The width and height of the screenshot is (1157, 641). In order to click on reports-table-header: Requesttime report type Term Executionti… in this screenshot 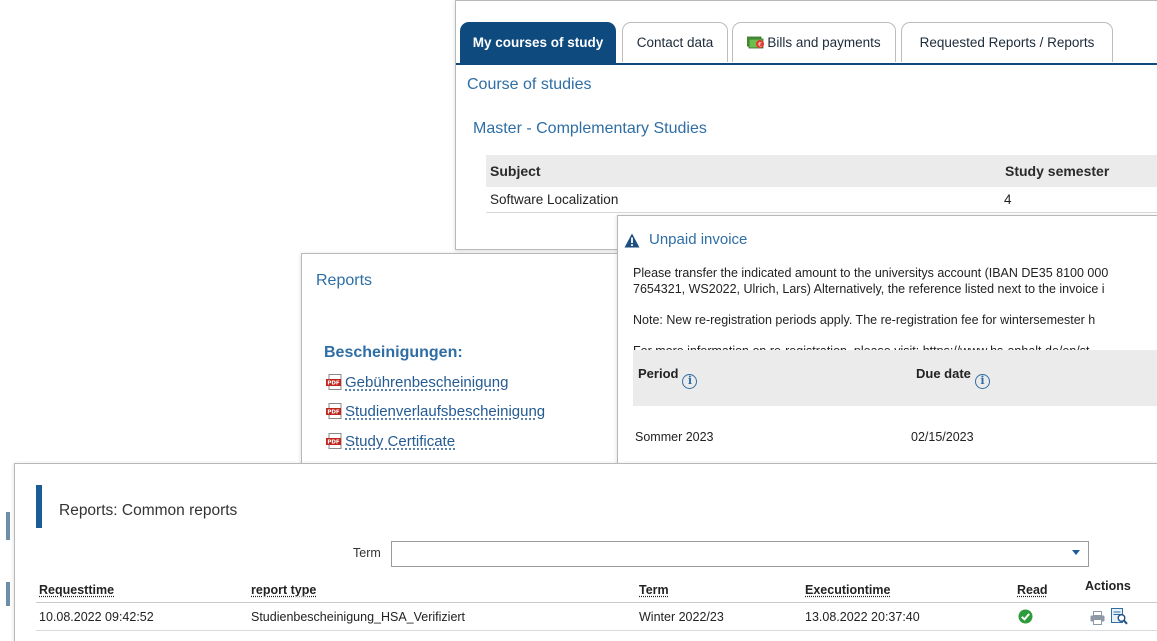, I will do `click(596, 590)`.